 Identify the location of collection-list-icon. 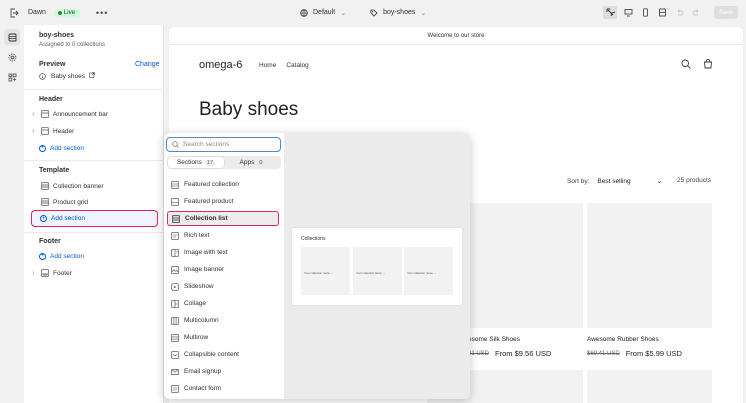
(176, 218).